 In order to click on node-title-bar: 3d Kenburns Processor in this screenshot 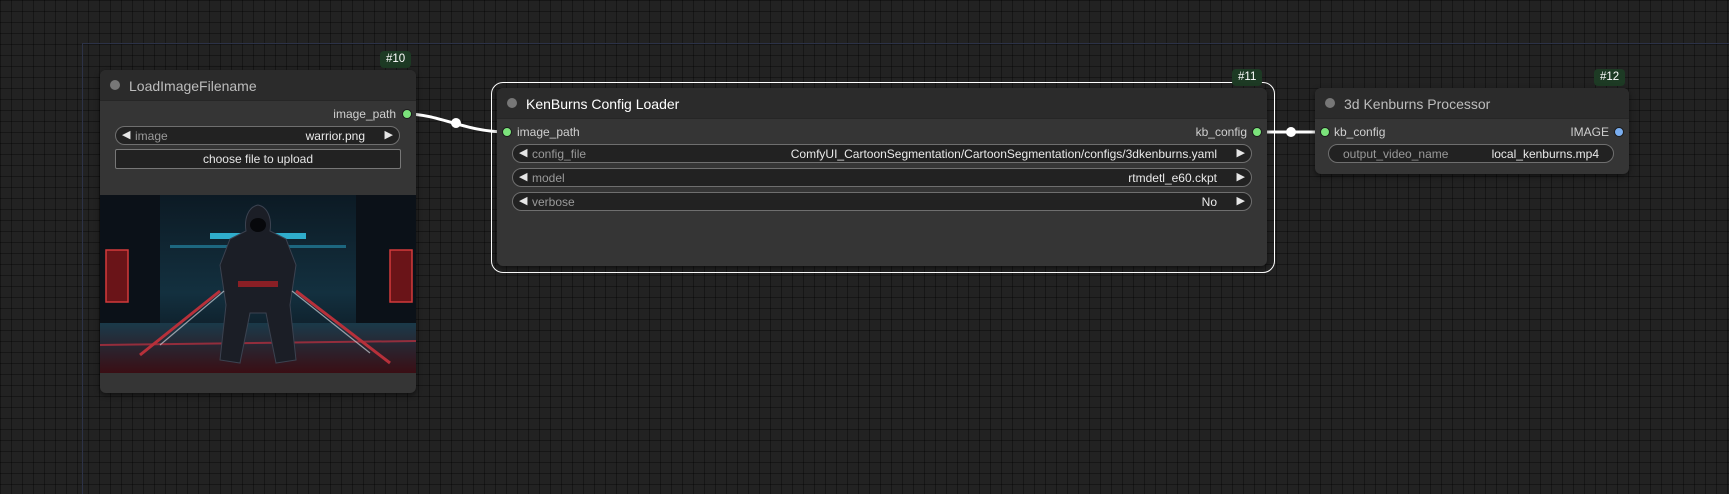, I will do `click(1472, 103)`.